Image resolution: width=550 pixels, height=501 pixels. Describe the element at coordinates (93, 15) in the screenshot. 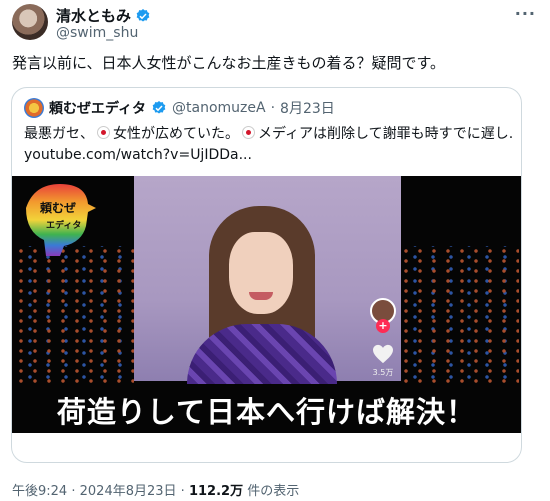

I see `author-display-name: 清水ともみ` at that location.